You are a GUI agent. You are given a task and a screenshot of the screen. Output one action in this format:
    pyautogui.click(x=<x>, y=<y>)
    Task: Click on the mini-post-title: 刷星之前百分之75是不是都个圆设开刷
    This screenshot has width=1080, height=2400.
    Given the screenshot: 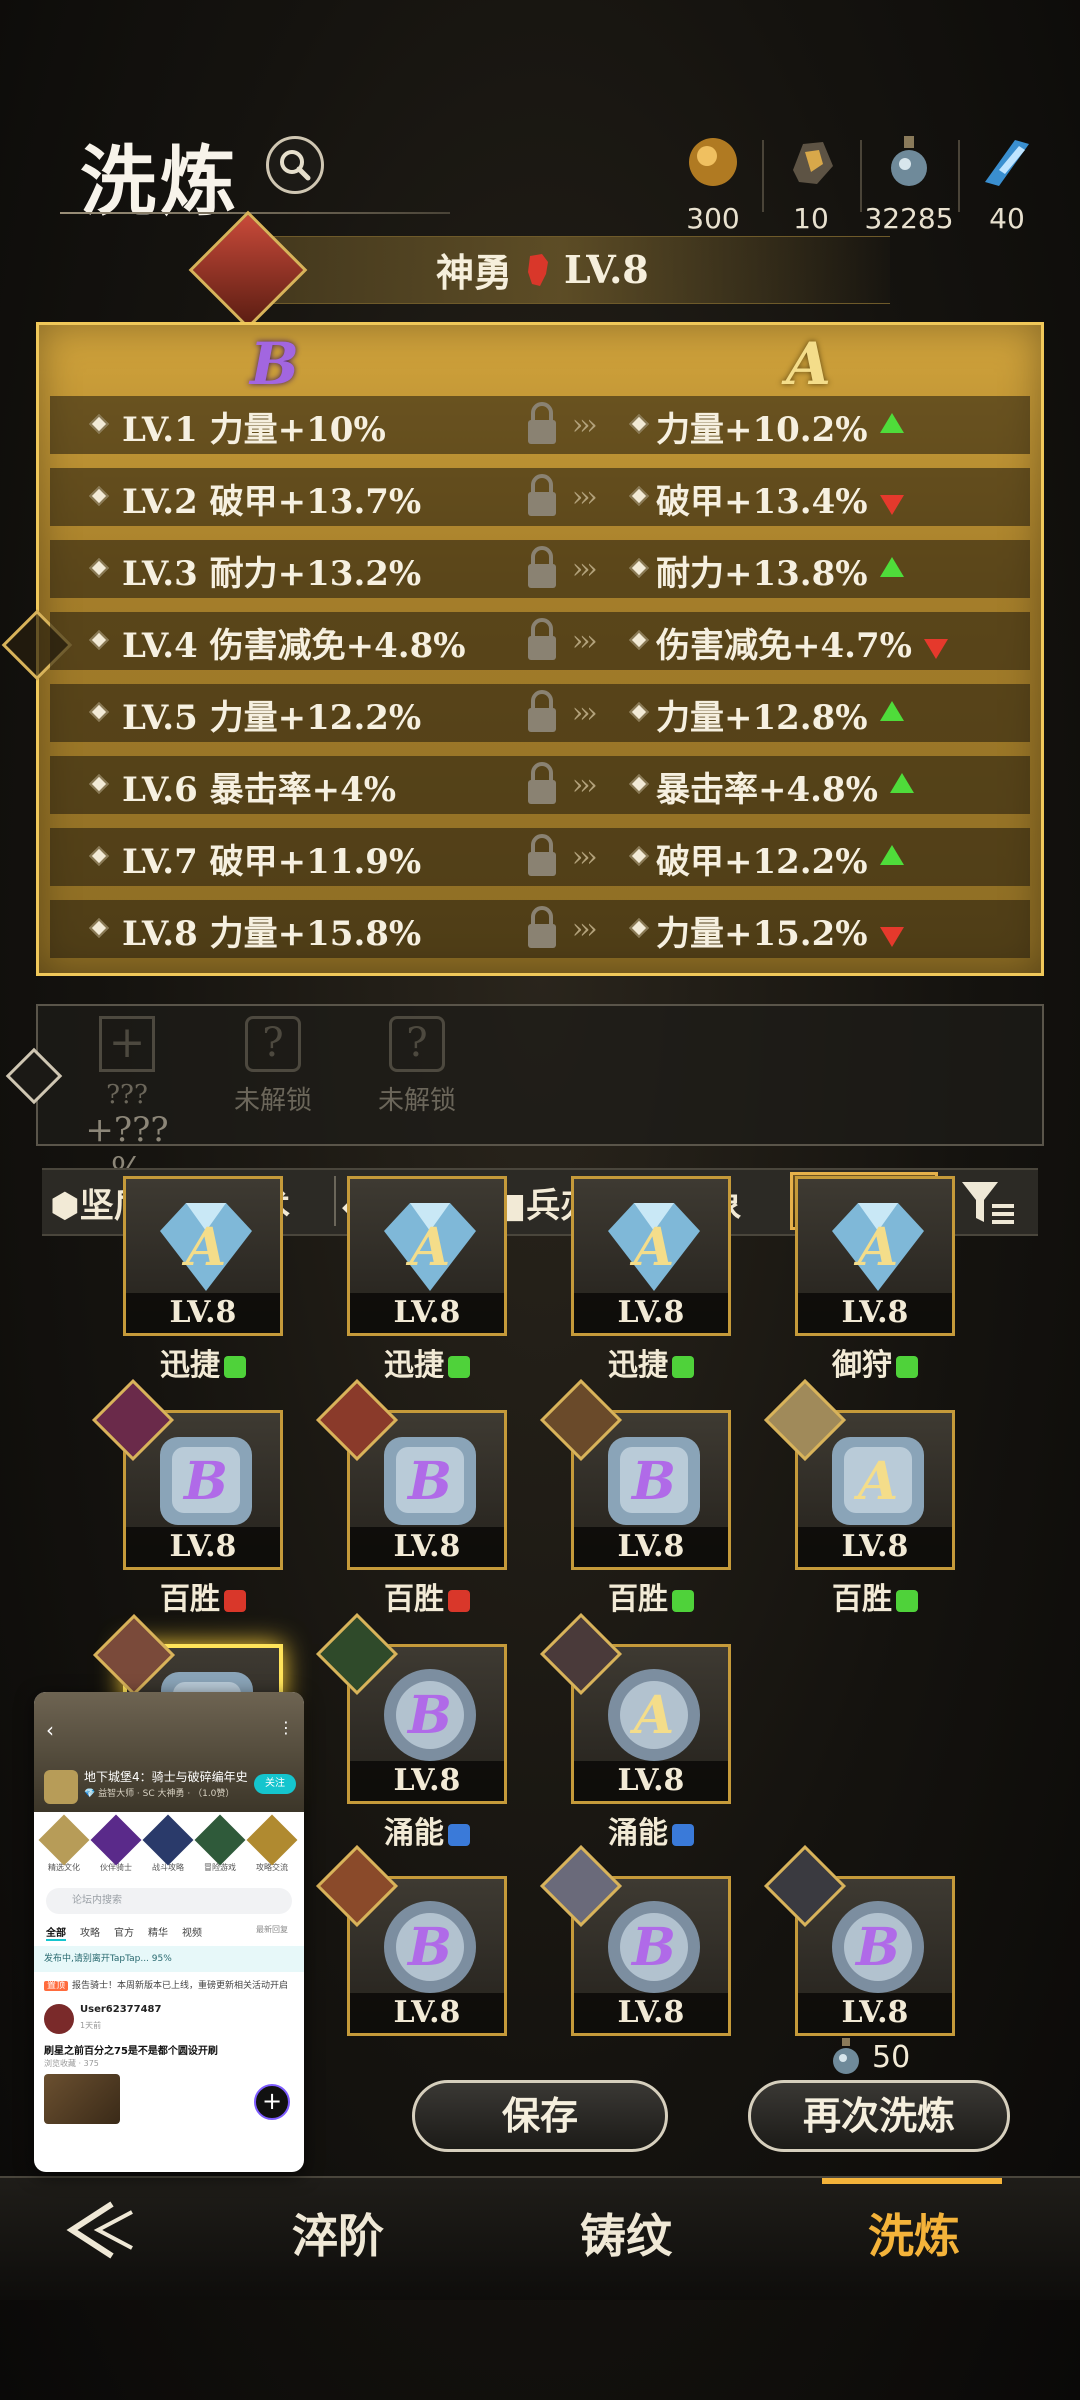 What is the action you would take?
    pyautogui.click(x=131, y=2049)
    